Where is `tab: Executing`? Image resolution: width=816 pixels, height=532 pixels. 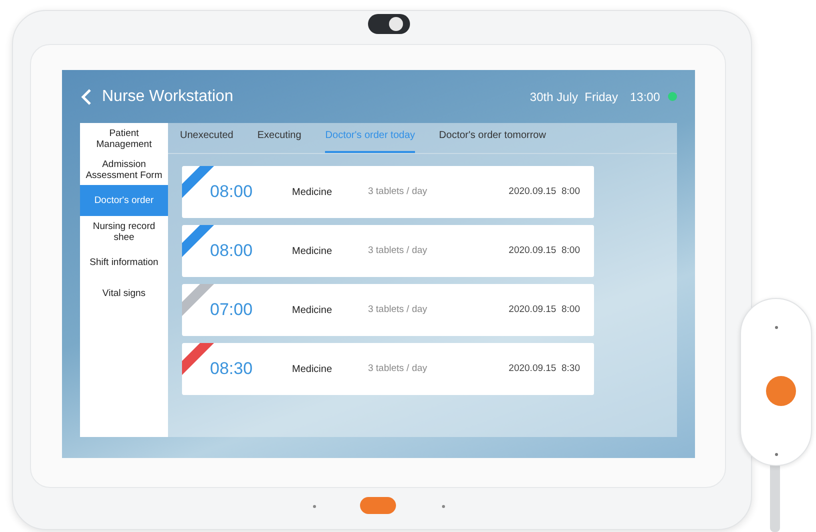 tab: Executing is located at coordinates (279, 140).